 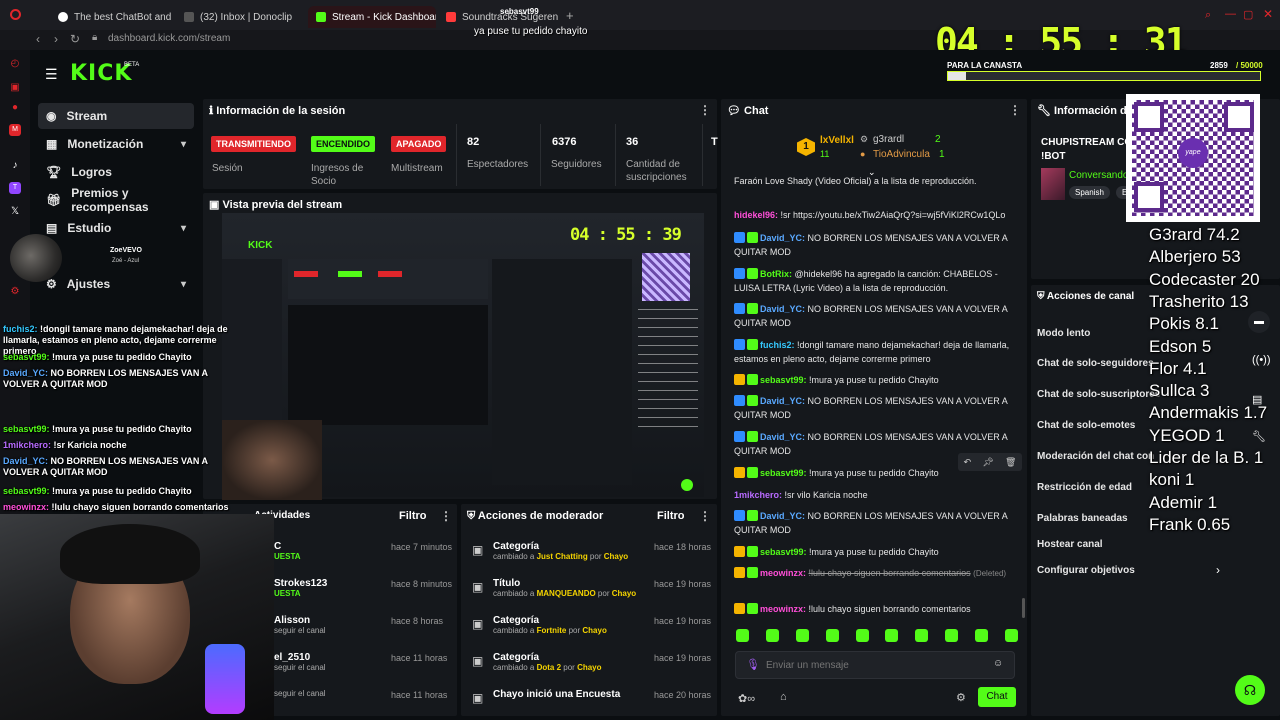 I want to click on channel-action-item: Hostear canal, so click(x=1070, y=544).